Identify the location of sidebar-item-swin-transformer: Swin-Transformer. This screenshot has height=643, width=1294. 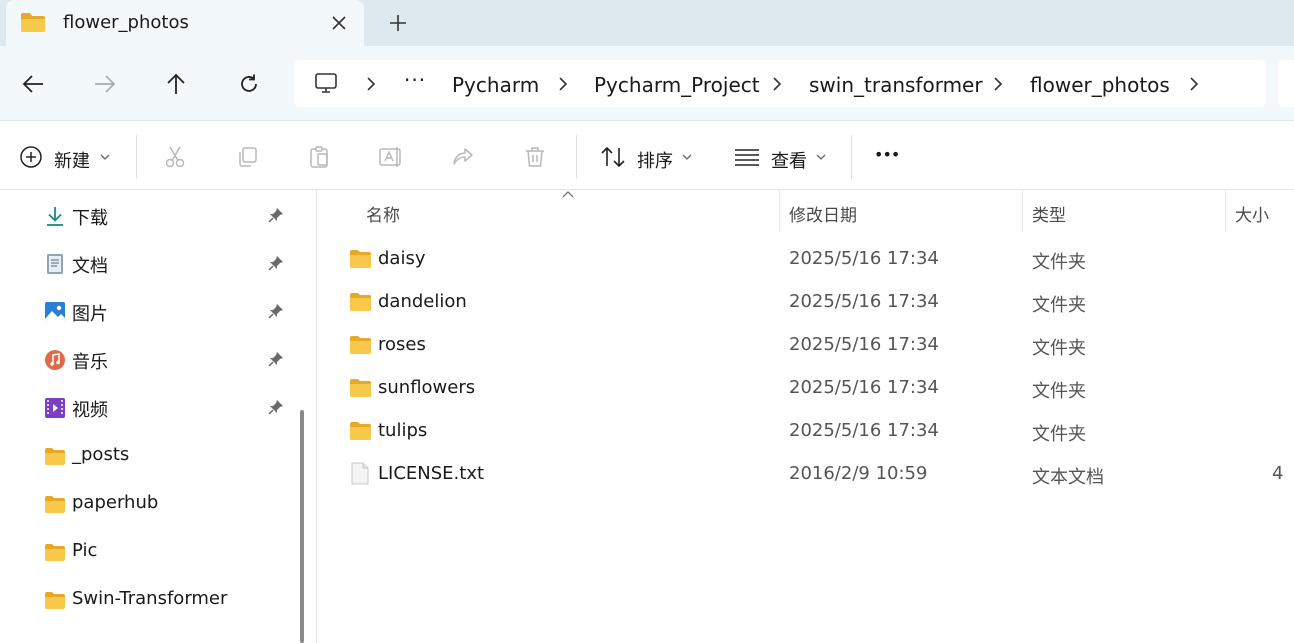
(145, 599).